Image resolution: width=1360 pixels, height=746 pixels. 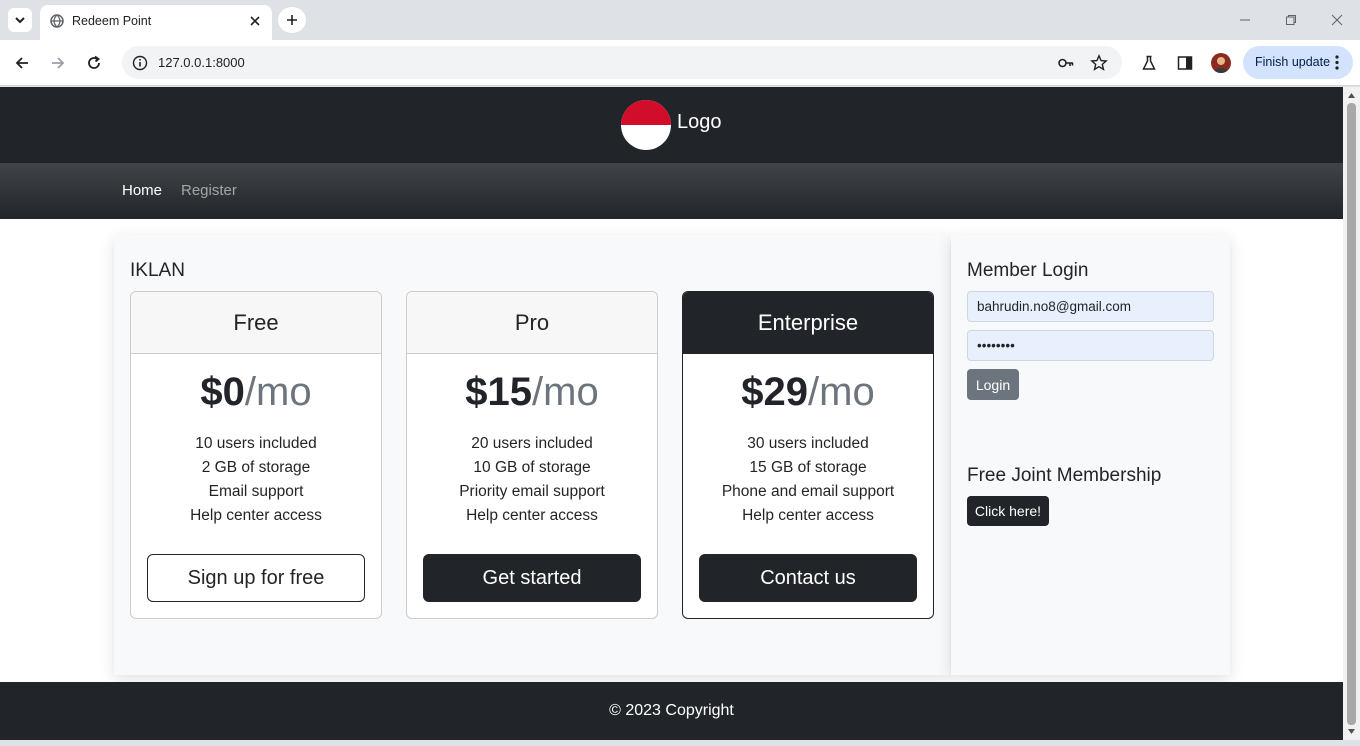 I want to click on labs-button, so click(x=1149, y=63).